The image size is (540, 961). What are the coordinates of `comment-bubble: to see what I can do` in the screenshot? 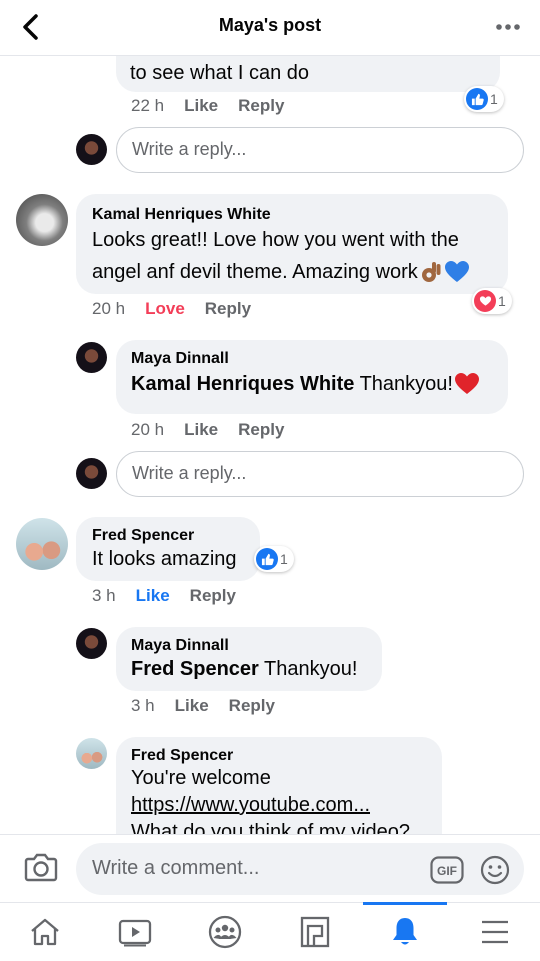 It's located at (308, 74).